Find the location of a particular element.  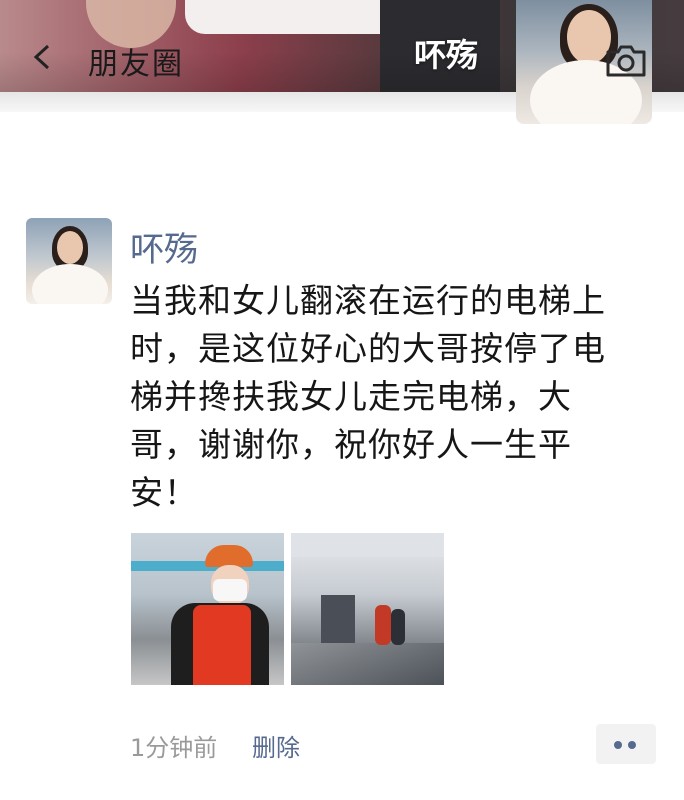

page-title: 朋友圈 is located at coordinates (136, 64).